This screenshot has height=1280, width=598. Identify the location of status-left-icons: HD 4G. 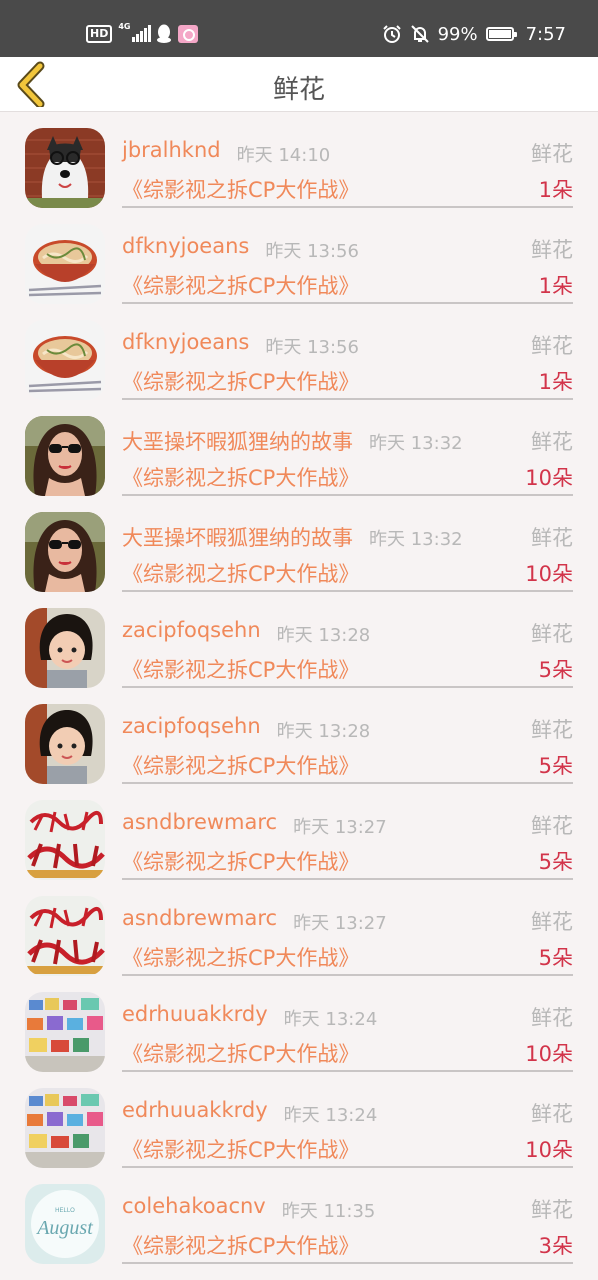
(142, 34).